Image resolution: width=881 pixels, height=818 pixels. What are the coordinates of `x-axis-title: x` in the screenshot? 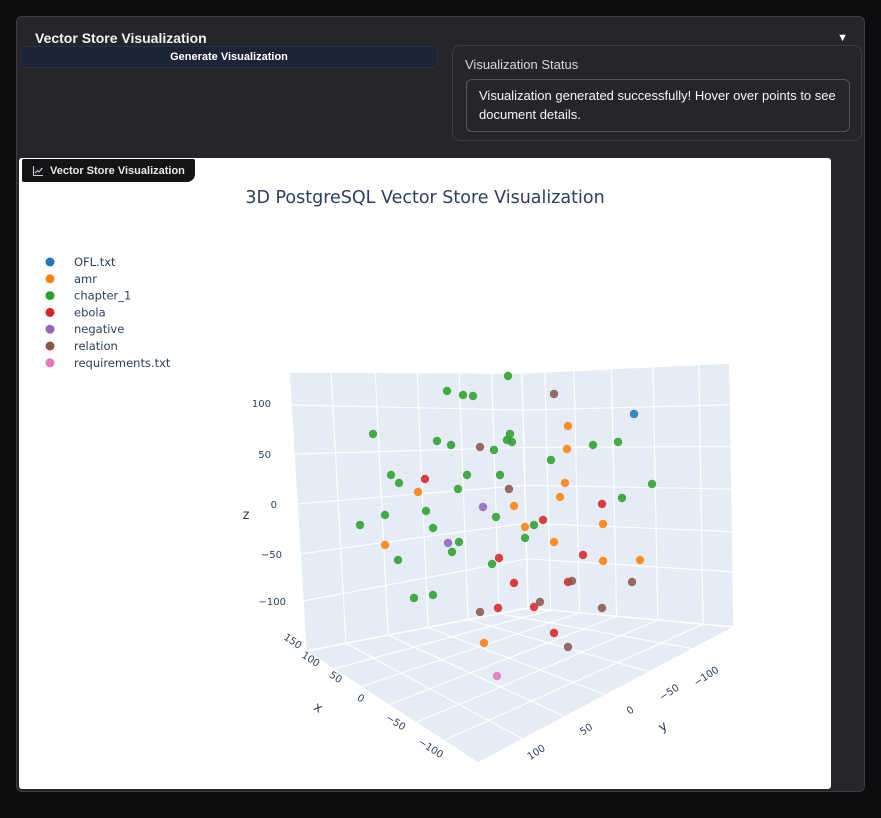 It's located at (318, 708).